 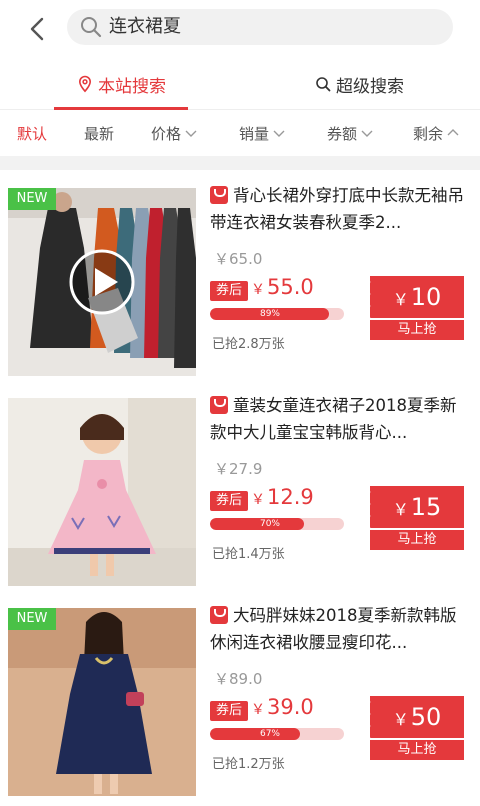 I want to click on progress-text: 67%, so click(x=269, y=734).